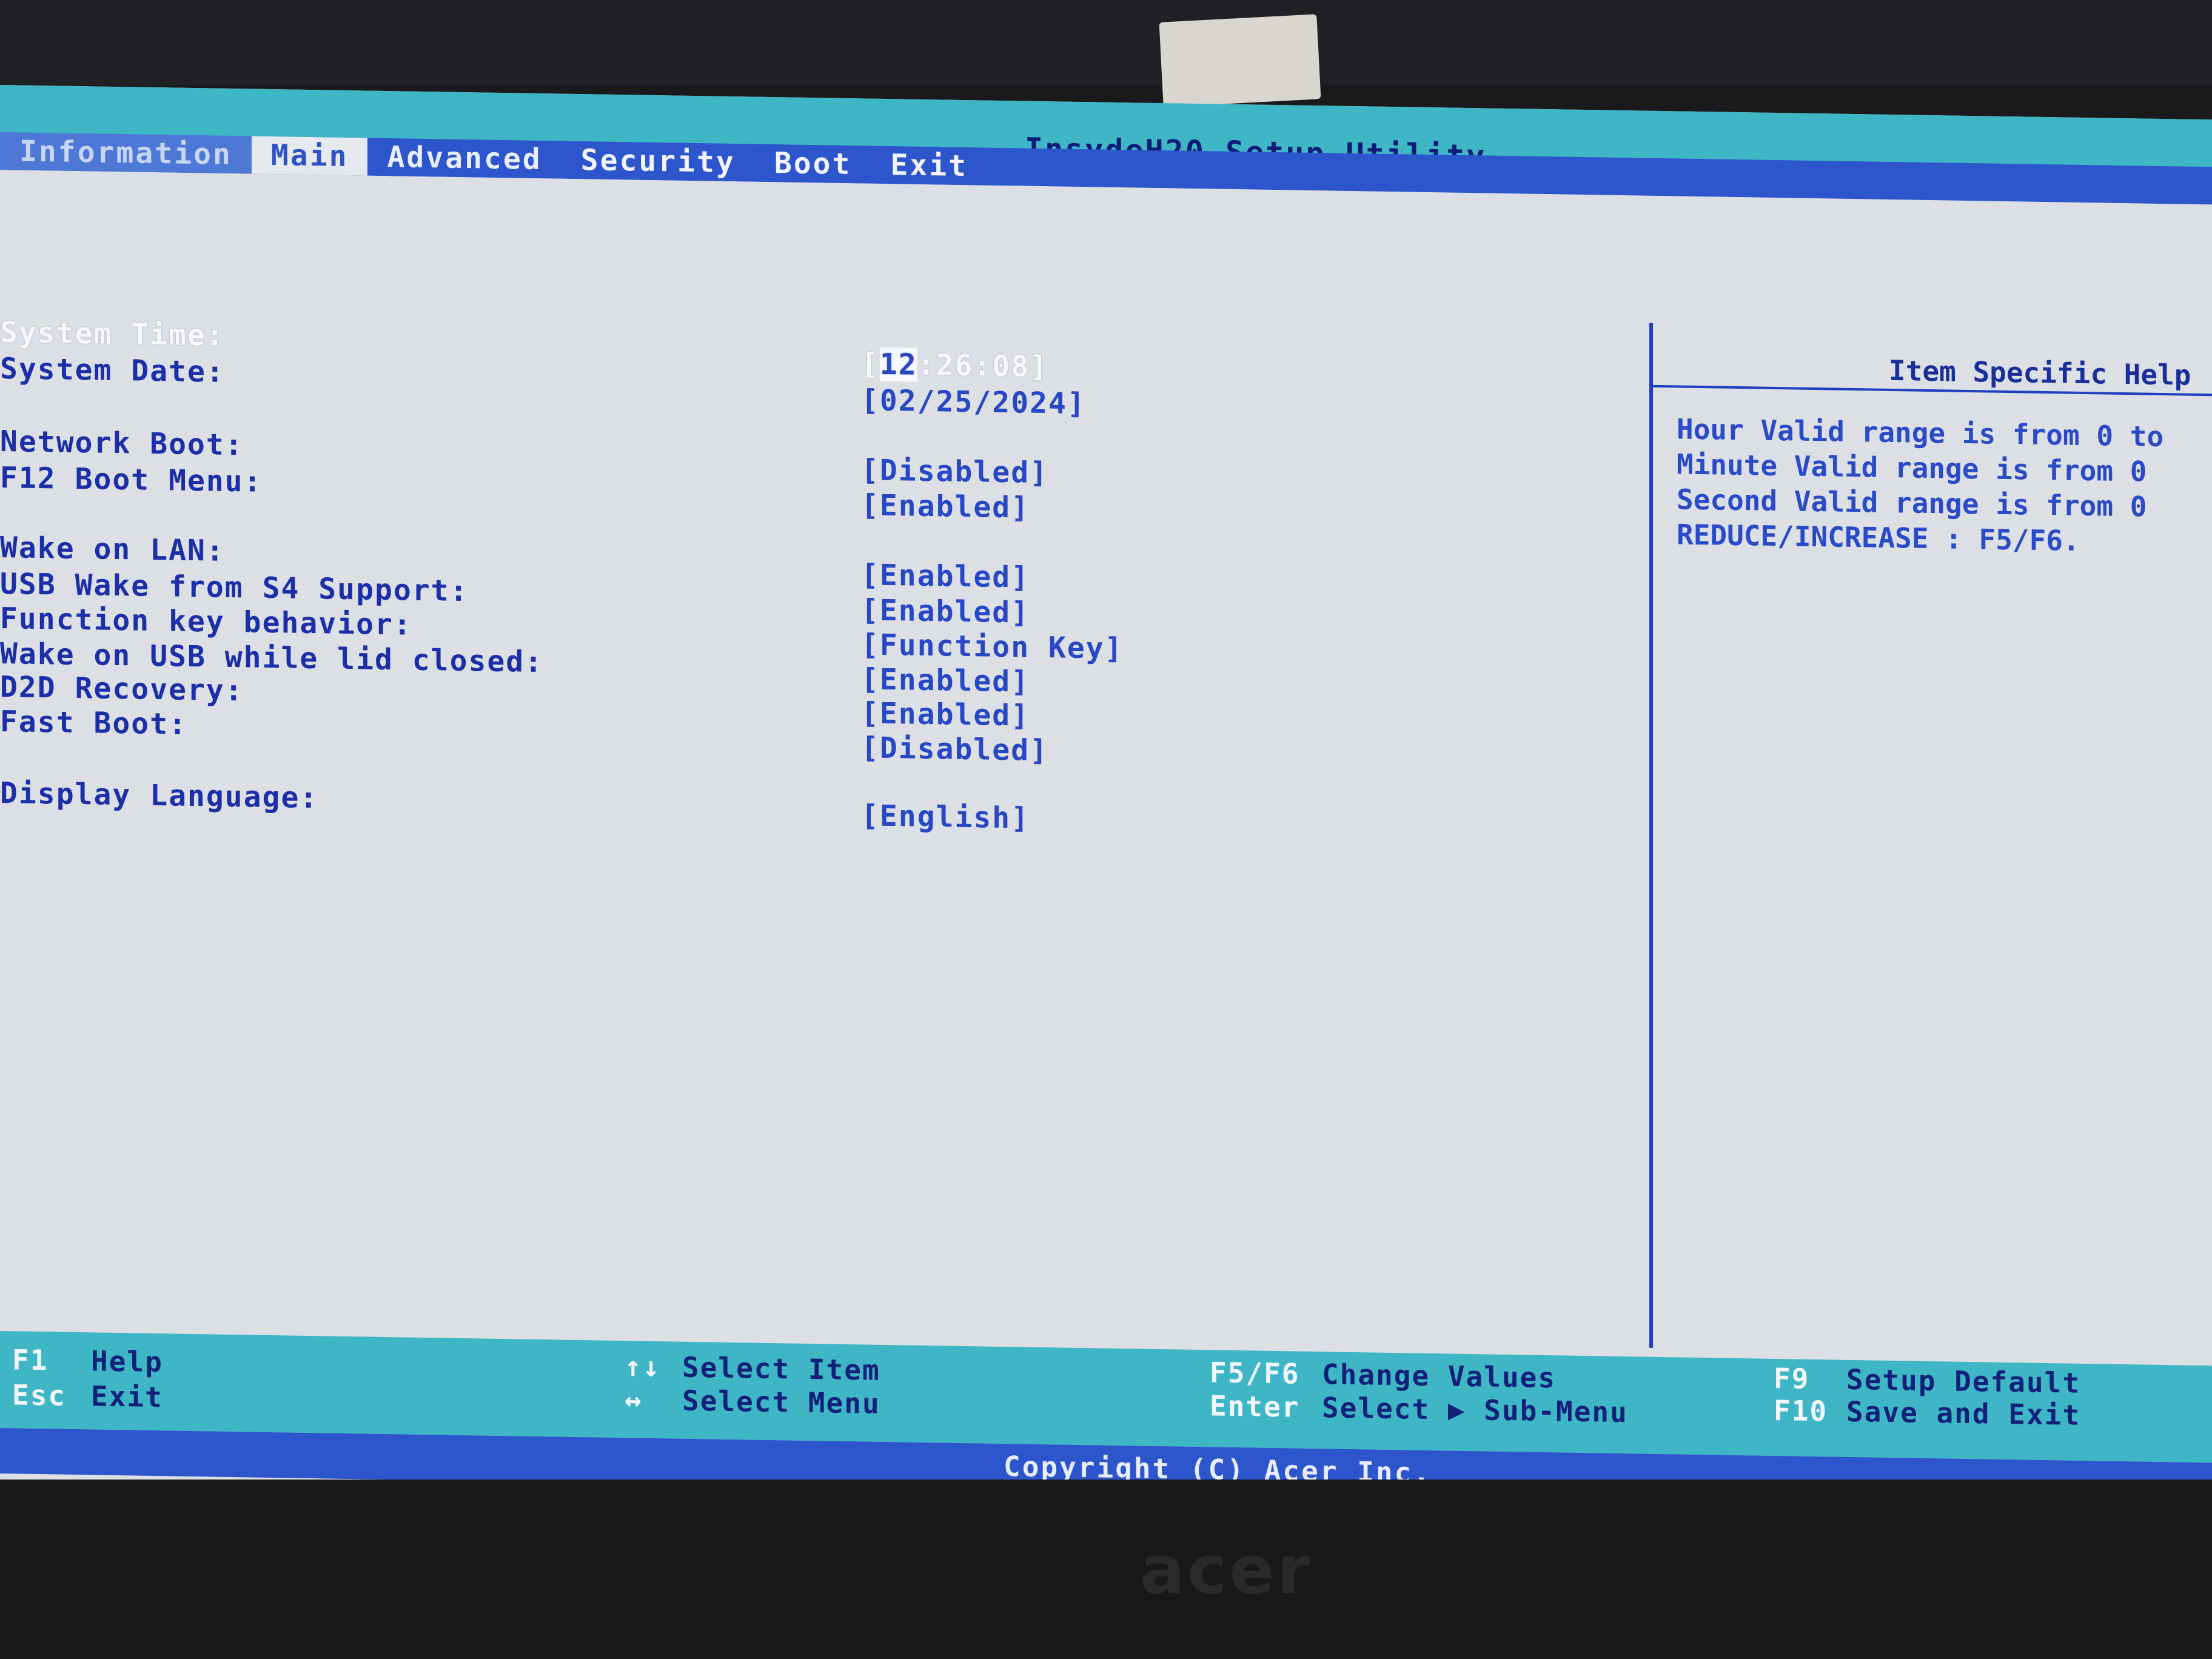 This screenshot has height=1659, width=2212. Describe the element at coordinates (122, 689) in the screenshot. I see `setting-label-d2d-recovery: D2D Recovery:` at that location.